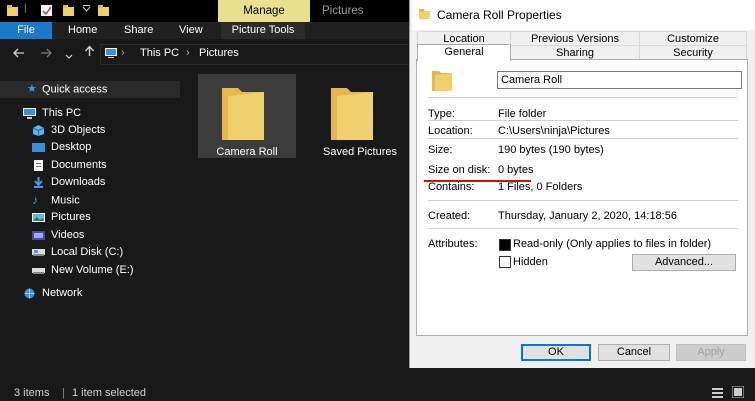  What do you see at coordinates (505, 262) in the screenshot?
I see `hidden-checkbox` at bounding box center [505, 262].